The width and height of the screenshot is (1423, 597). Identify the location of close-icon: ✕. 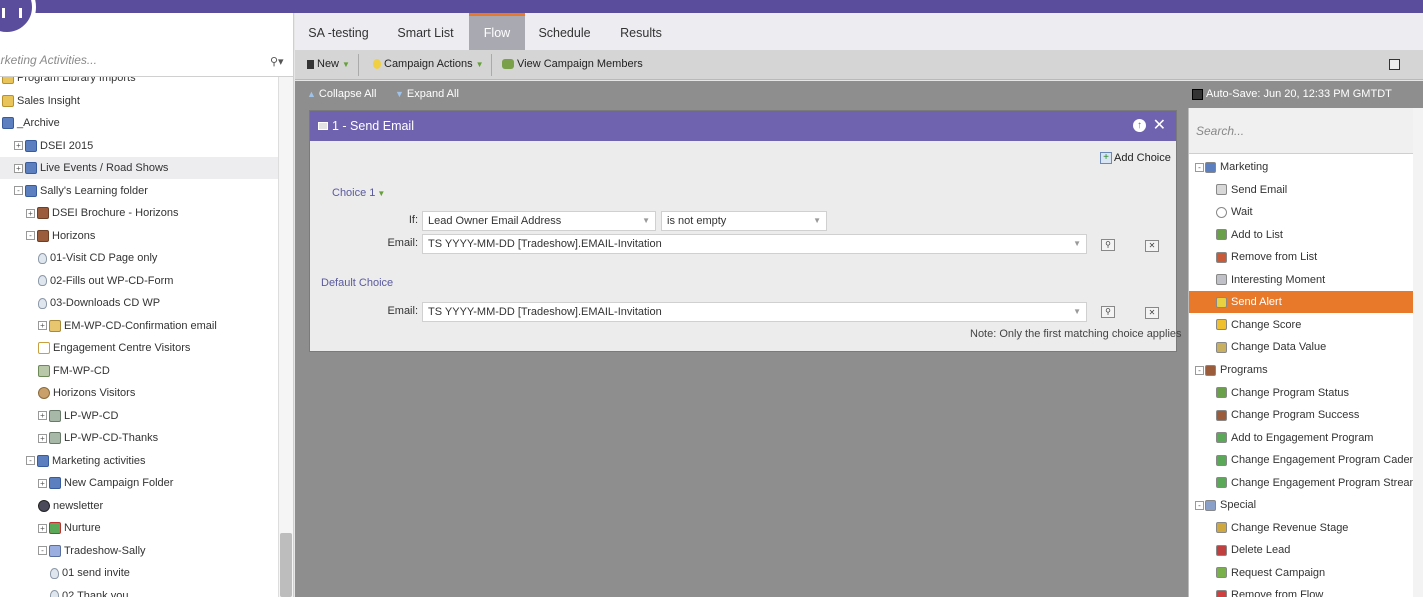
(1159, 126).